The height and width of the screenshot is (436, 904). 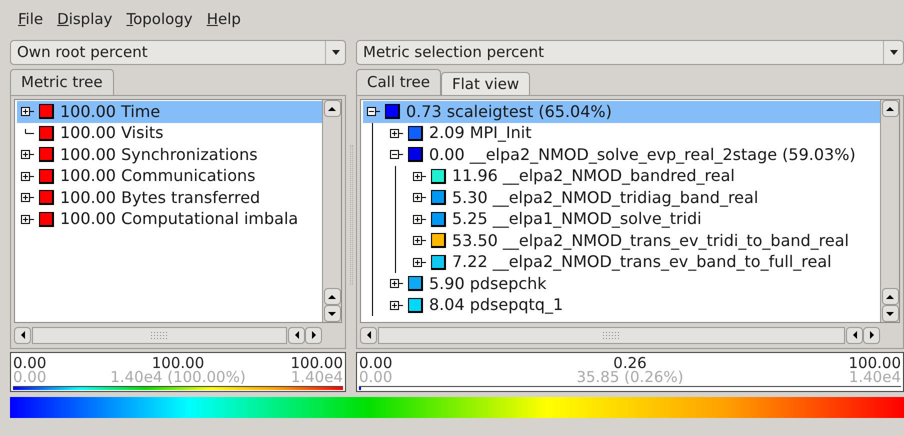 What do you see at coordinates (630, 377) in the screenshot?
I see `legend-value-absolute: 35.85 (0.26%)` at bounding box center [630, 377].